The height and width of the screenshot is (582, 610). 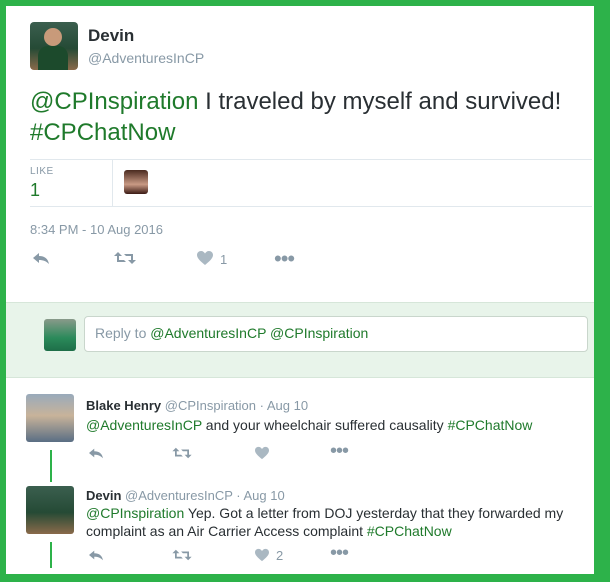 I want to click on reply-prefix: Reply to, so click(x=123, y=333).